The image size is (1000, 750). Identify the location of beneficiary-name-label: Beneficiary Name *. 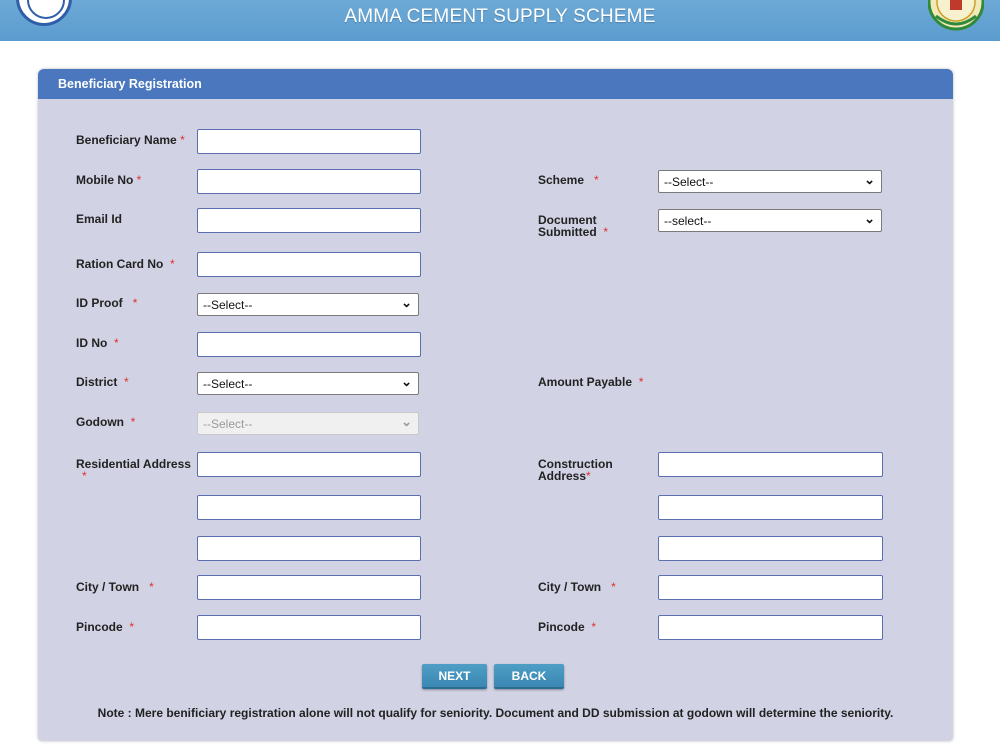
(130, 140).